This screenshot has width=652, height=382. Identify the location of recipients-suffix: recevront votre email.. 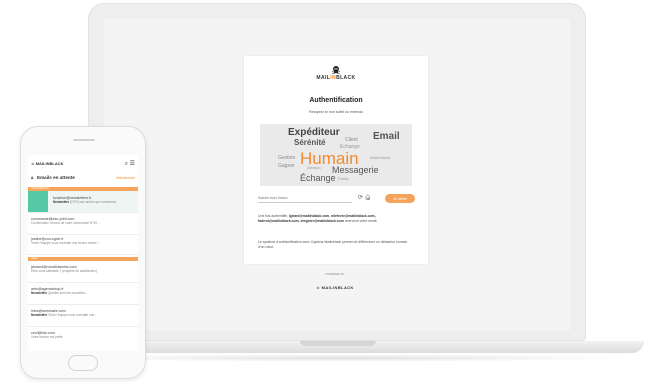
(361, 221).